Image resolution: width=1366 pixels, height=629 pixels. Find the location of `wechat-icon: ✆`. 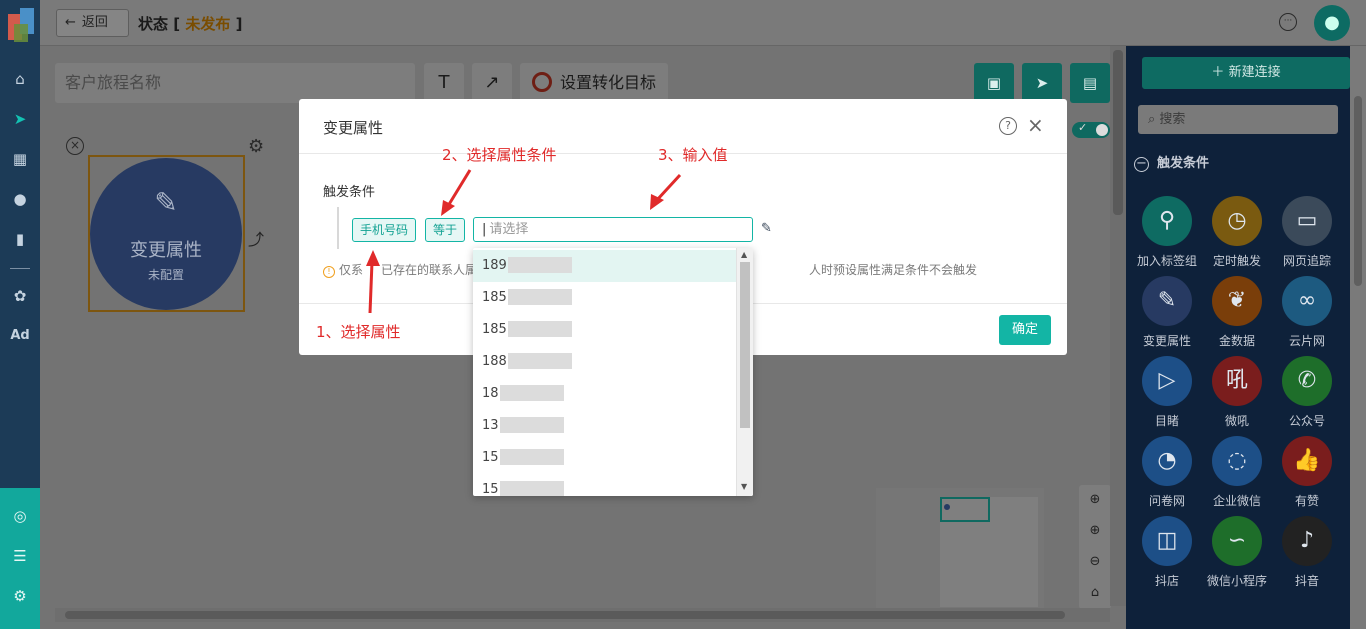

wechat-icon: ✆ is located at coordinates (1307, 381).